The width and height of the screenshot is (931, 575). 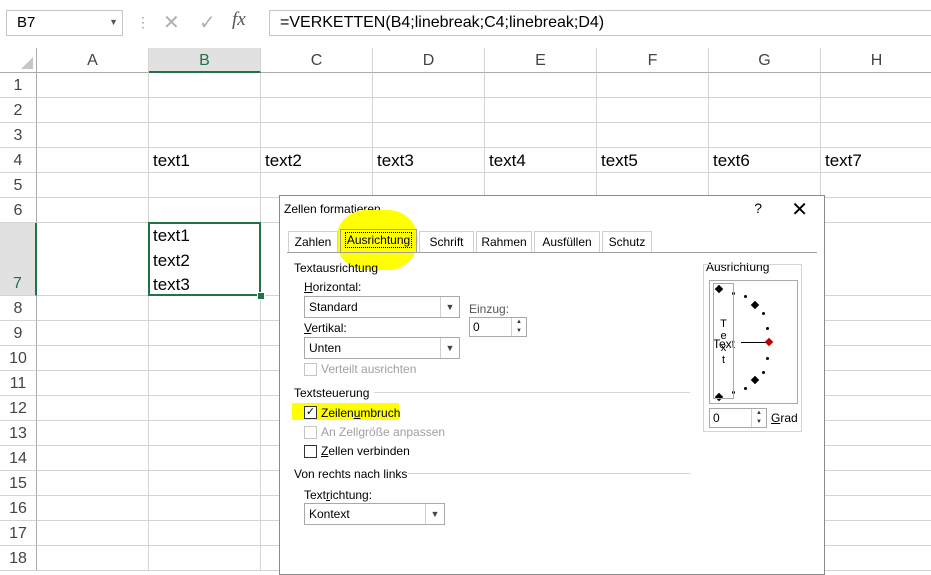 What do you see at coordinates (205, 558) in the screenshot?
I see `cell-b18` at bounding box center [205, 558].